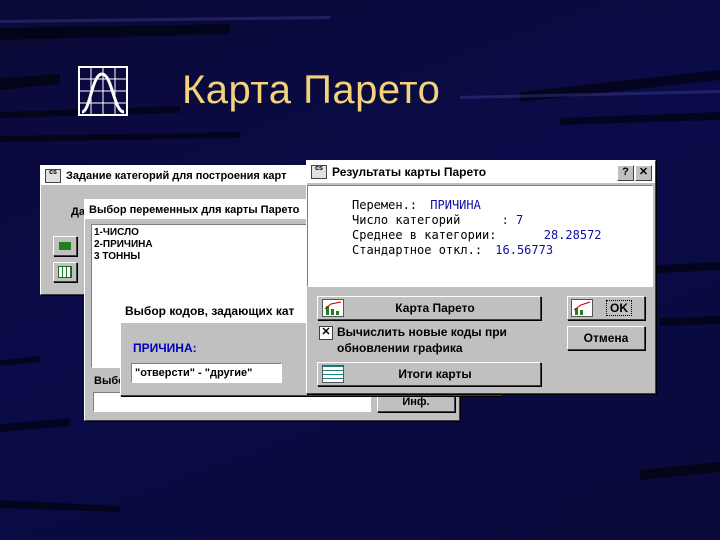 This screenshot has width=720, height=540. I want to click on slide-title: Карта Парето, so click(311, 90).